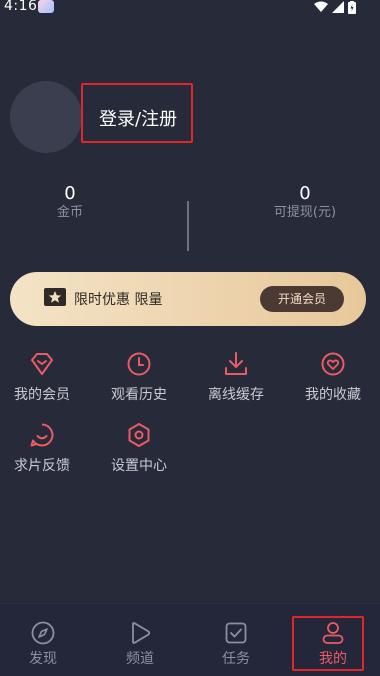 Image resolution: width=380 pixels, height=676 pixels. I want to click on signal-icon, so click(338, 7).